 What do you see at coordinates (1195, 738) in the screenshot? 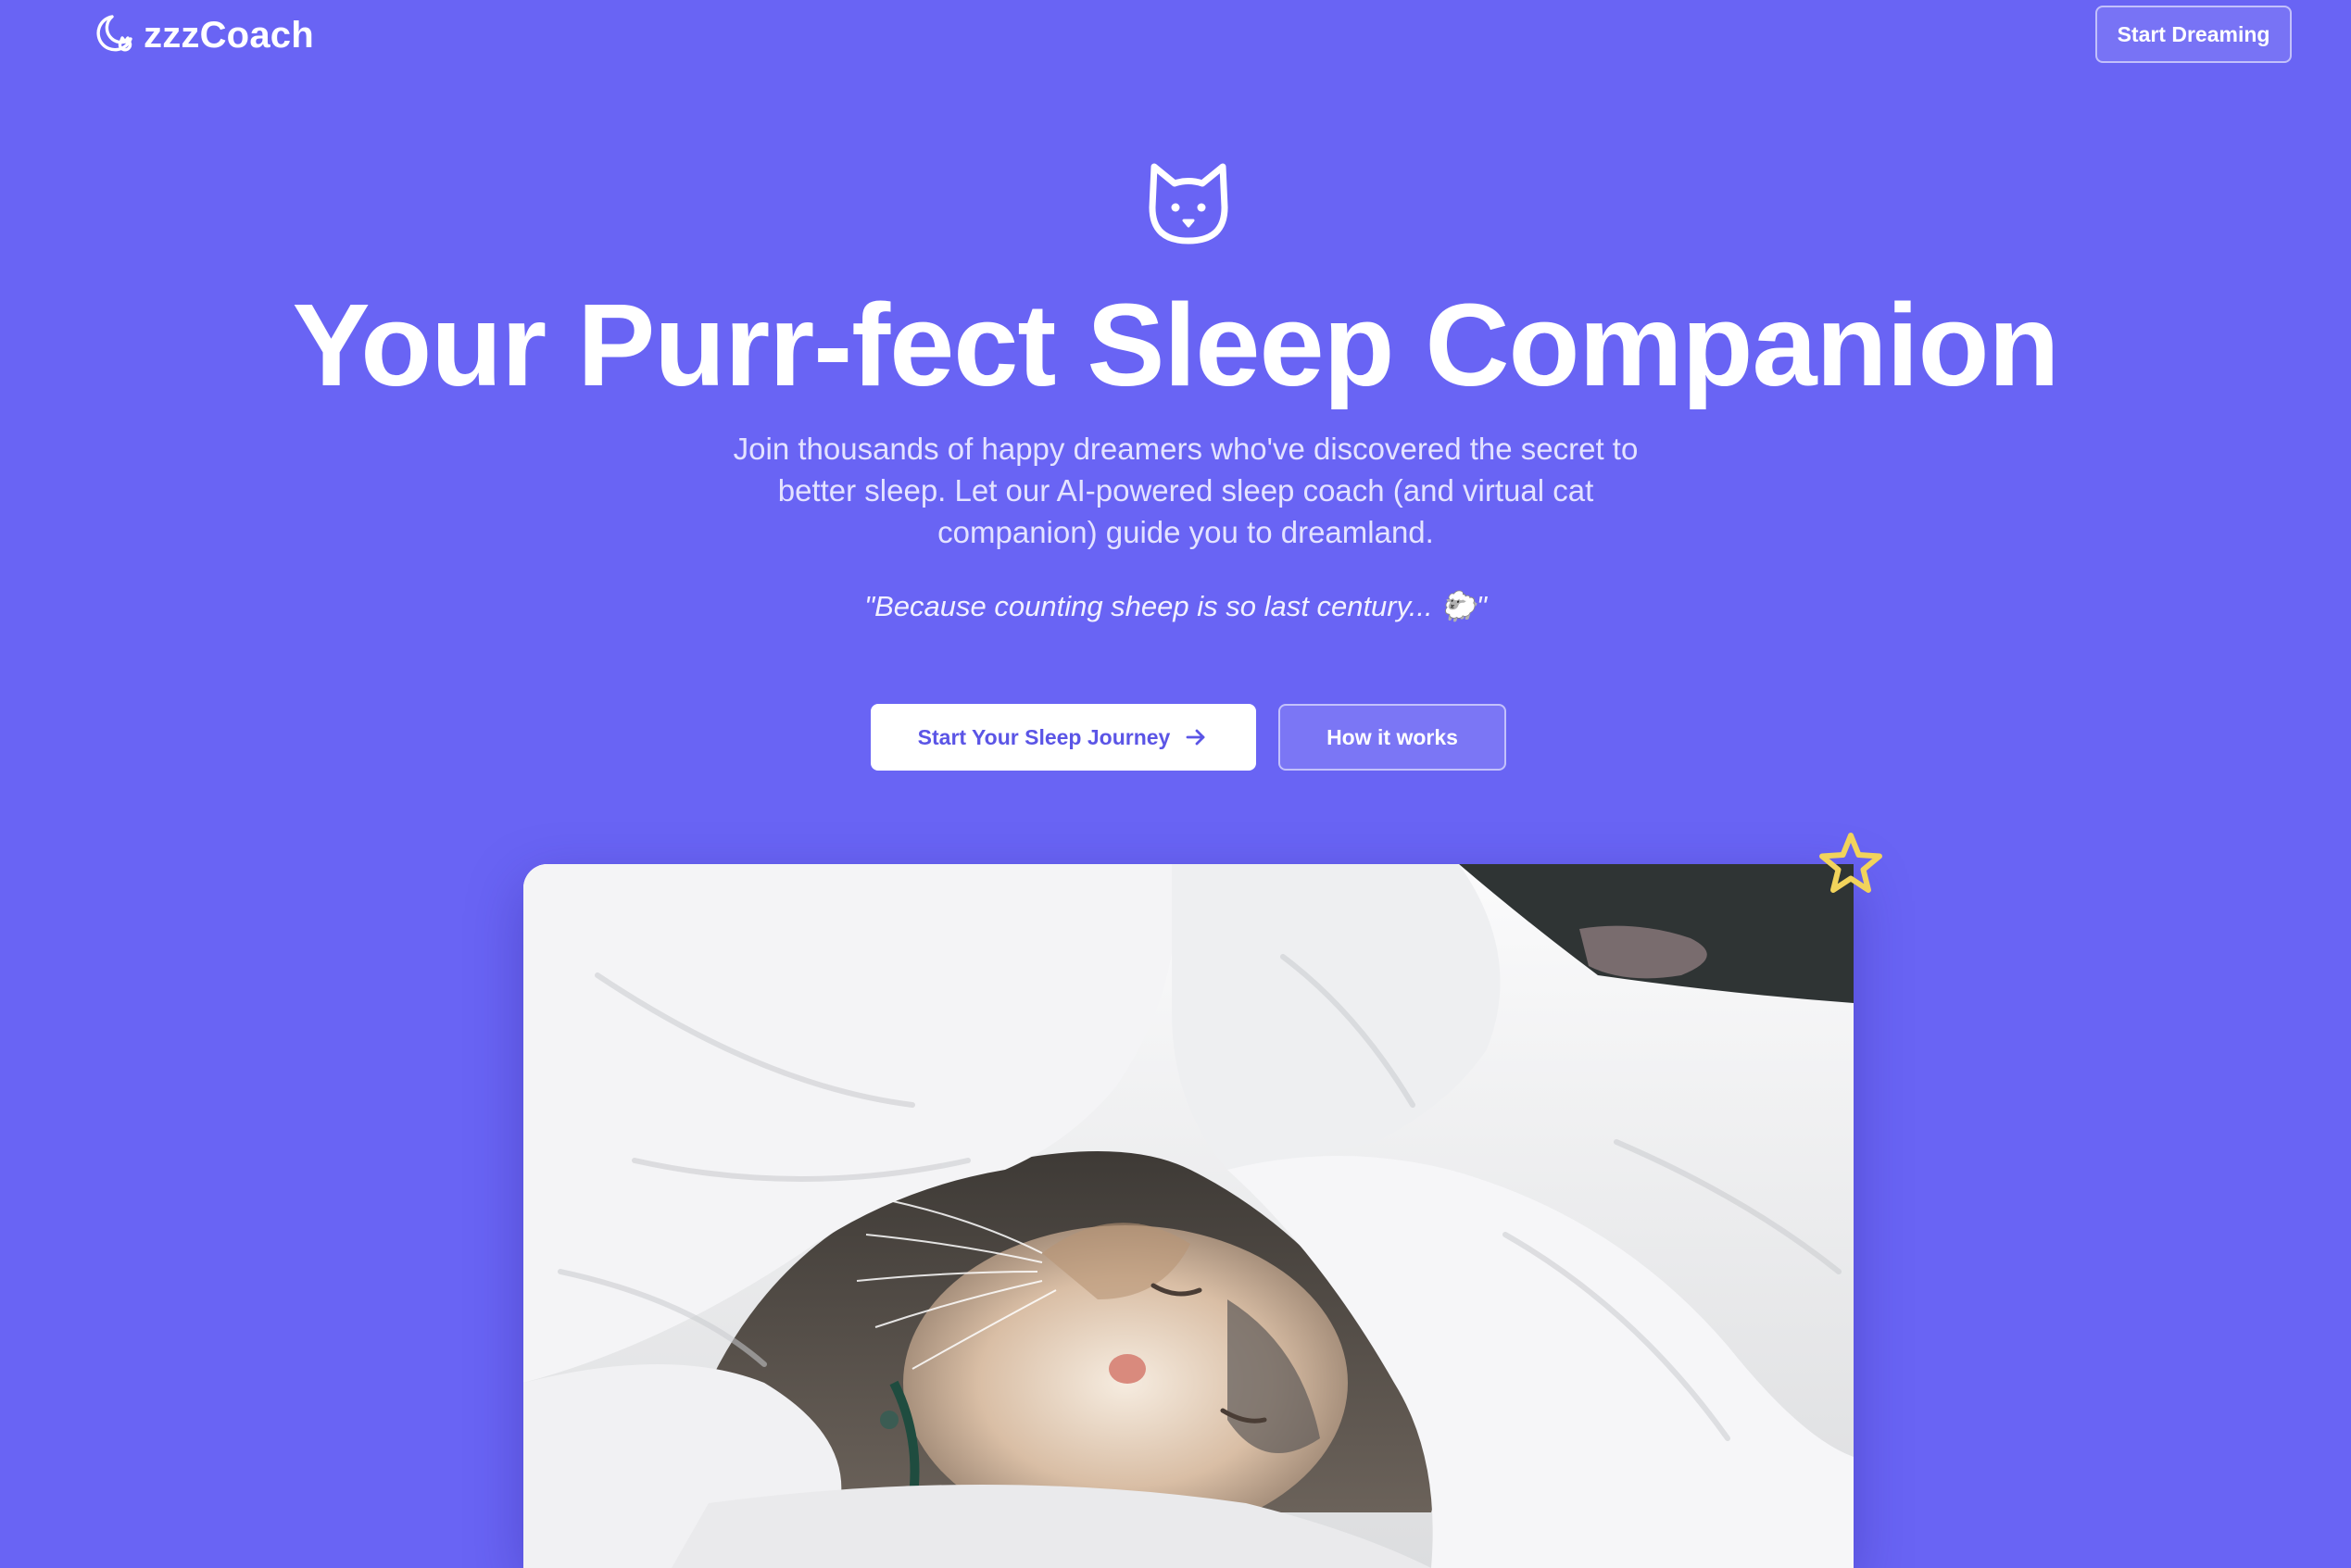
I see `arrow-right-icon` at bounding box center [1195, 738].